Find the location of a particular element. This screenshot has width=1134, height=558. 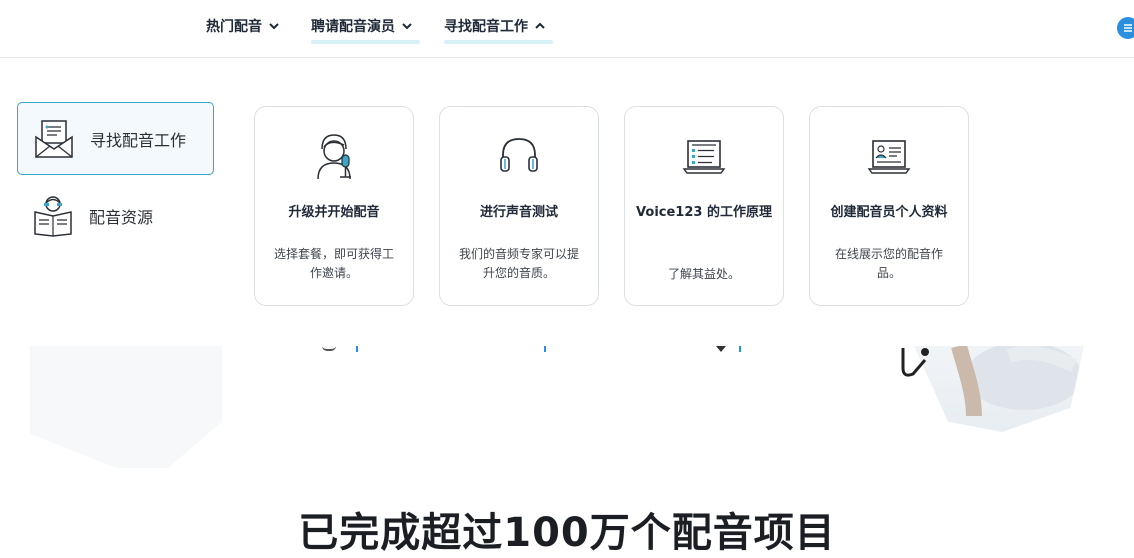

card-description: 选择套餐，即可获得工作邀请。 is located at coordinates (333, 263).